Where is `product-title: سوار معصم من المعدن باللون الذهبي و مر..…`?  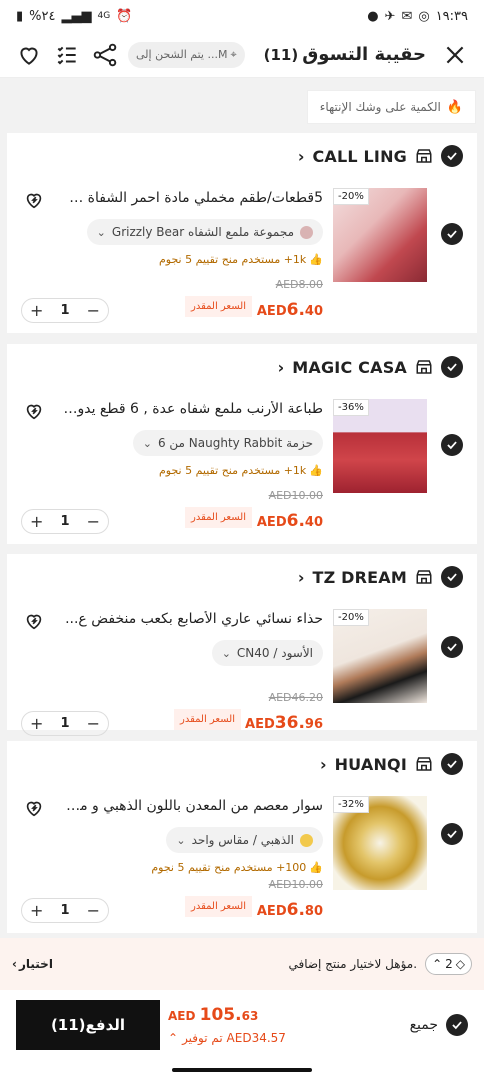 product-title: سوار معصم من المعدن باللون الذهبي و مر..… is located at coordinates (193, 806).